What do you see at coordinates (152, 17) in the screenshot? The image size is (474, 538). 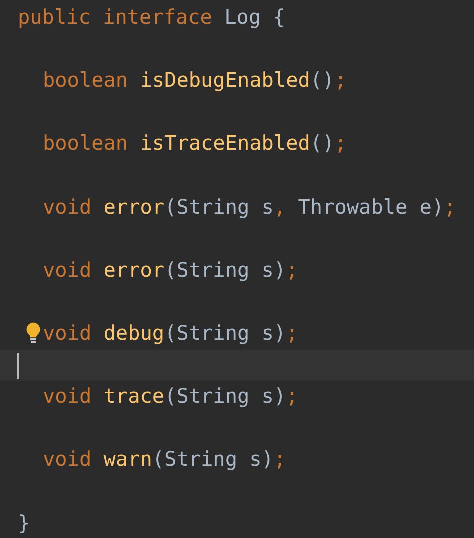 I see `code-line: public interface Log {` at bounding box center [152, 17].